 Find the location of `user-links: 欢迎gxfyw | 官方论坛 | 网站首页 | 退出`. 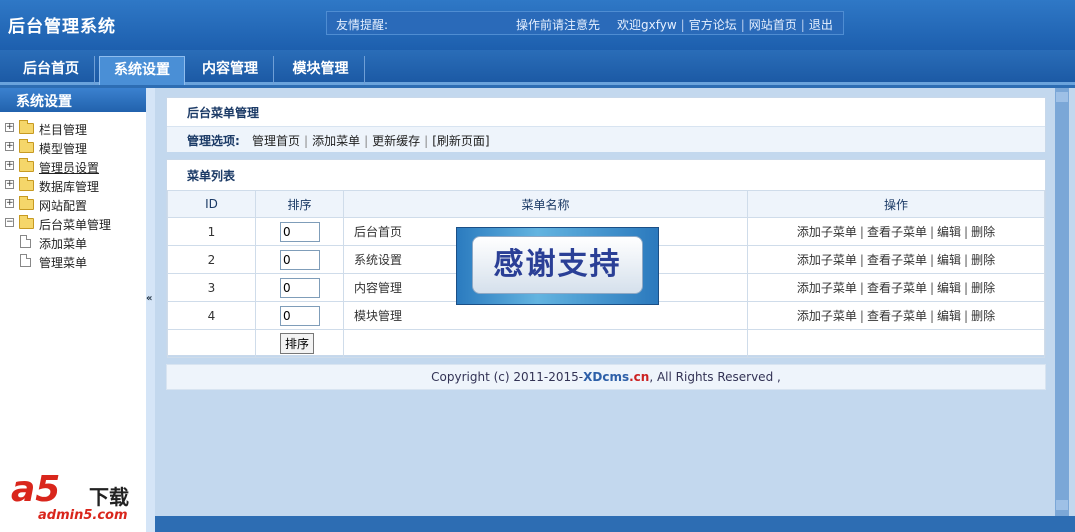

user-links: 欢迎gxfyw | 官方论坛 | 网站首页 | 退出 is located at coordinates (725, 25).